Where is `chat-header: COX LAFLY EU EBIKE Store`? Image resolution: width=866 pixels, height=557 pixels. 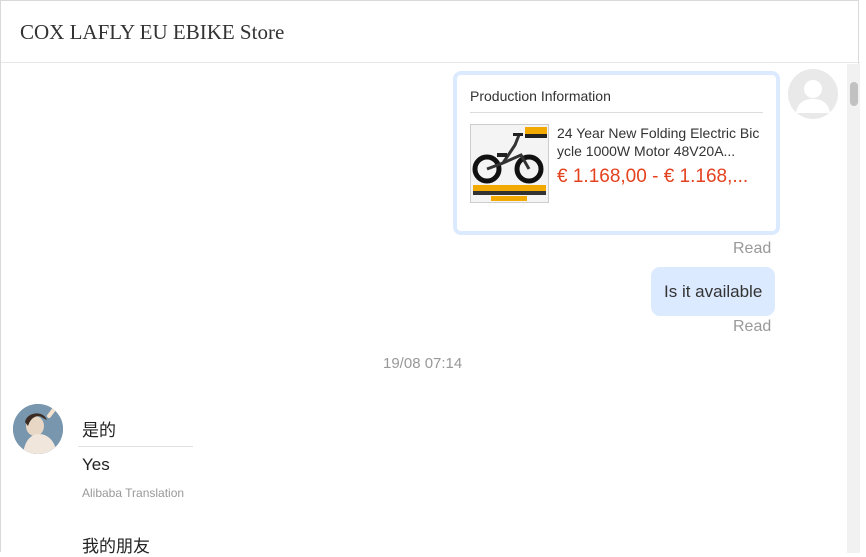
chat-header: COX LAFLY EU EBIKE Store is located at coordinates (430, 32).